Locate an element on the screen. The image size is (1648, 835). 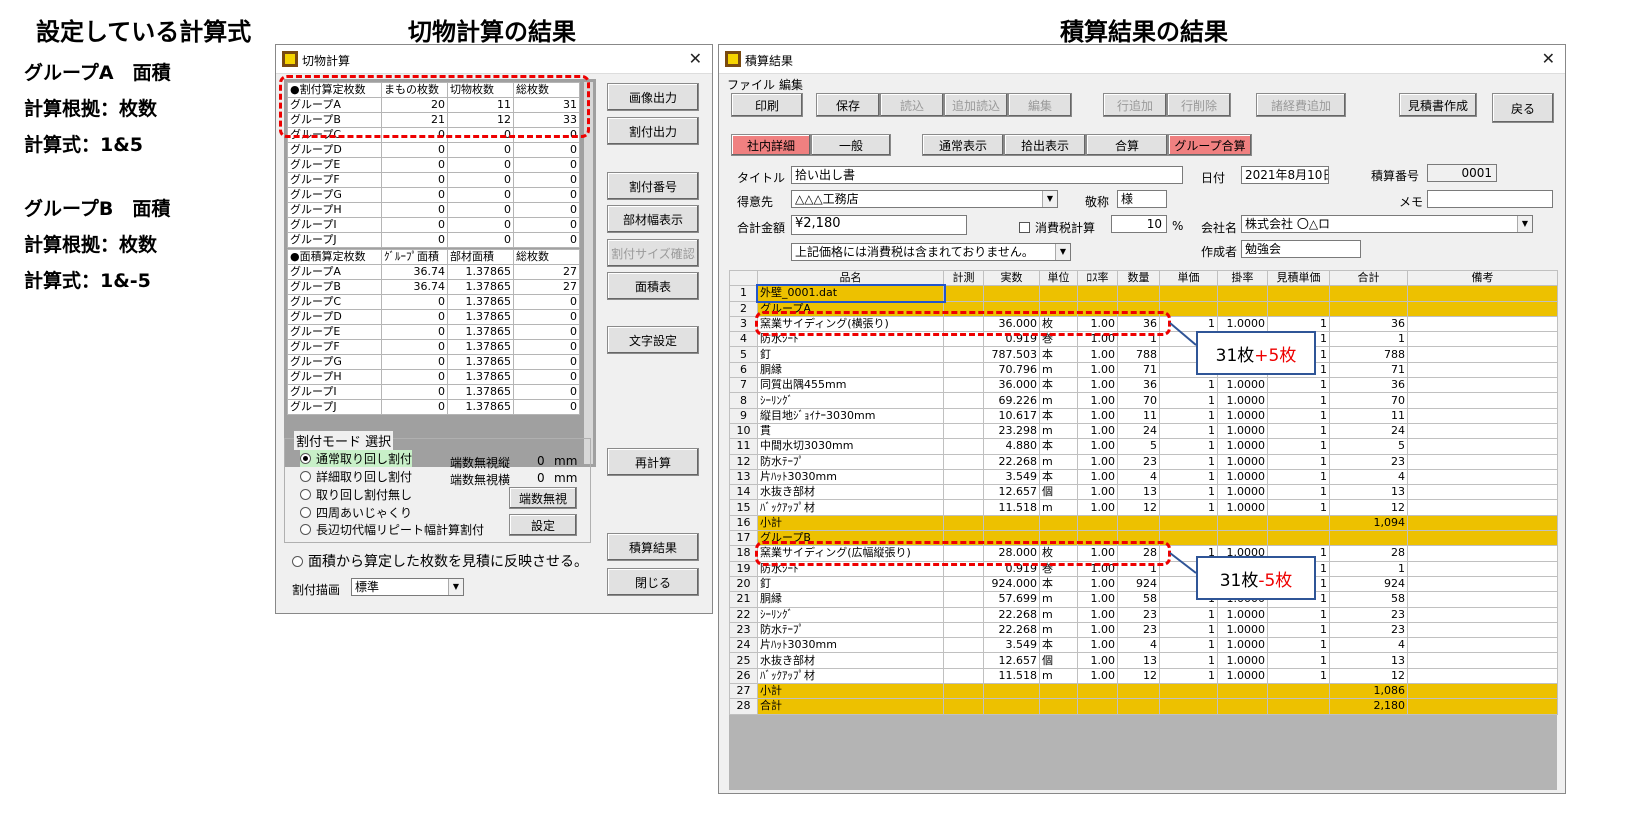
grid-row: グループH 0 0 0 is located at coordinates (433, 210).